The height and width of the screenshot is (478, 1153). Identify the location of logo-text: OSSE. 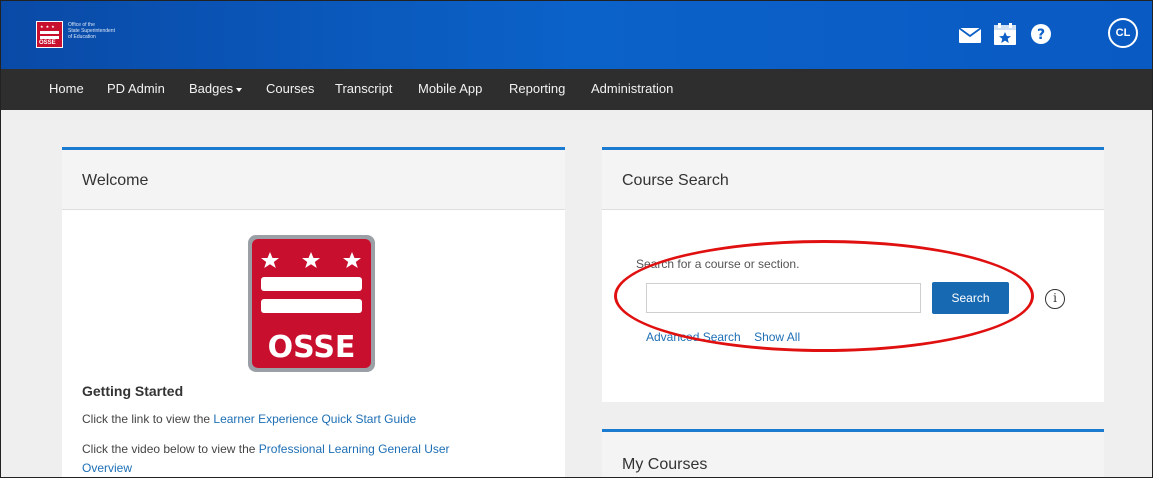
(47, 43).